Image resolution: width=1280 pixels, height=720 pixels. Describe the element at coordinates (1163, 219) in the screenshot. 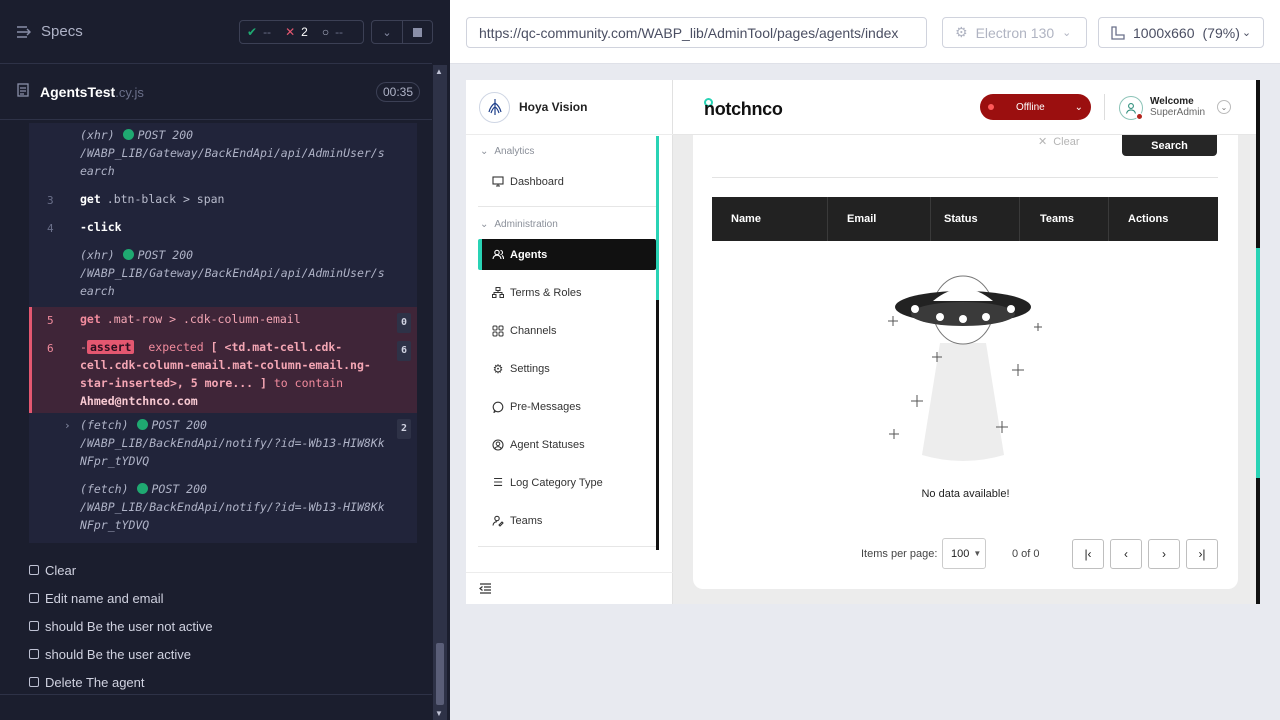

I see `column-header-actions: Actions` at that location.